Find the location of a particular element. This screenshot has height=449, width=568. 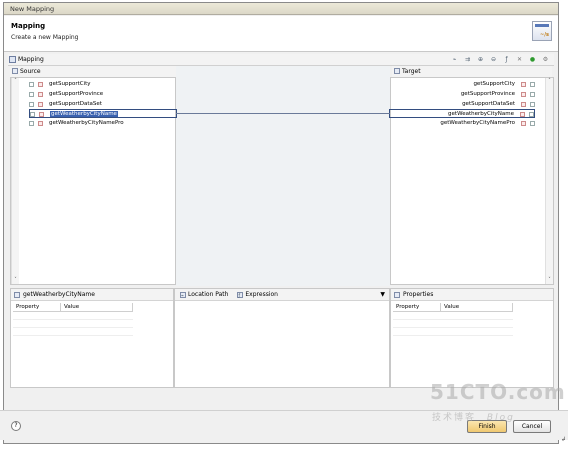

target-item: getSupportDataSet is located at coordinates (462, 104).